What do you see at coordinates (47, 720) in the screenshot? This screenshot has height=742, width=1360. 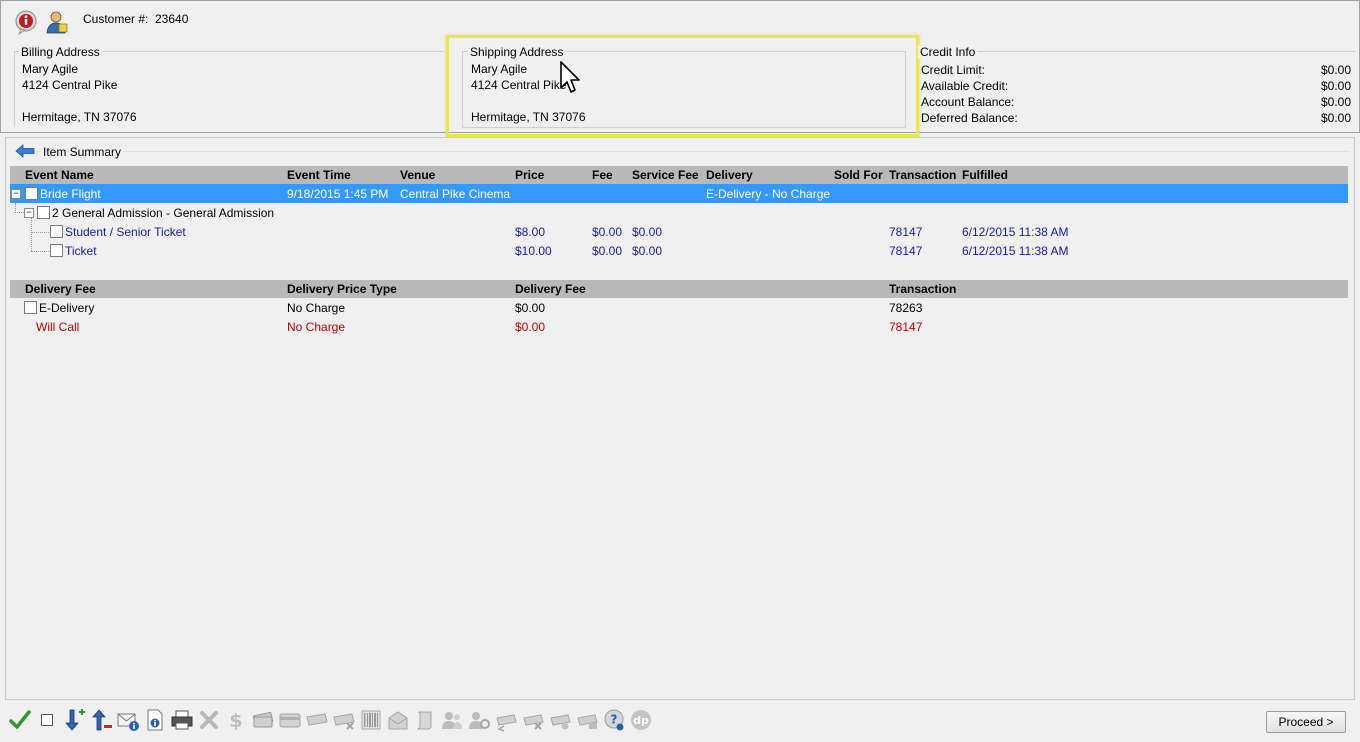 I see `unchecked-box-icon` at bounding box center [47, 720].